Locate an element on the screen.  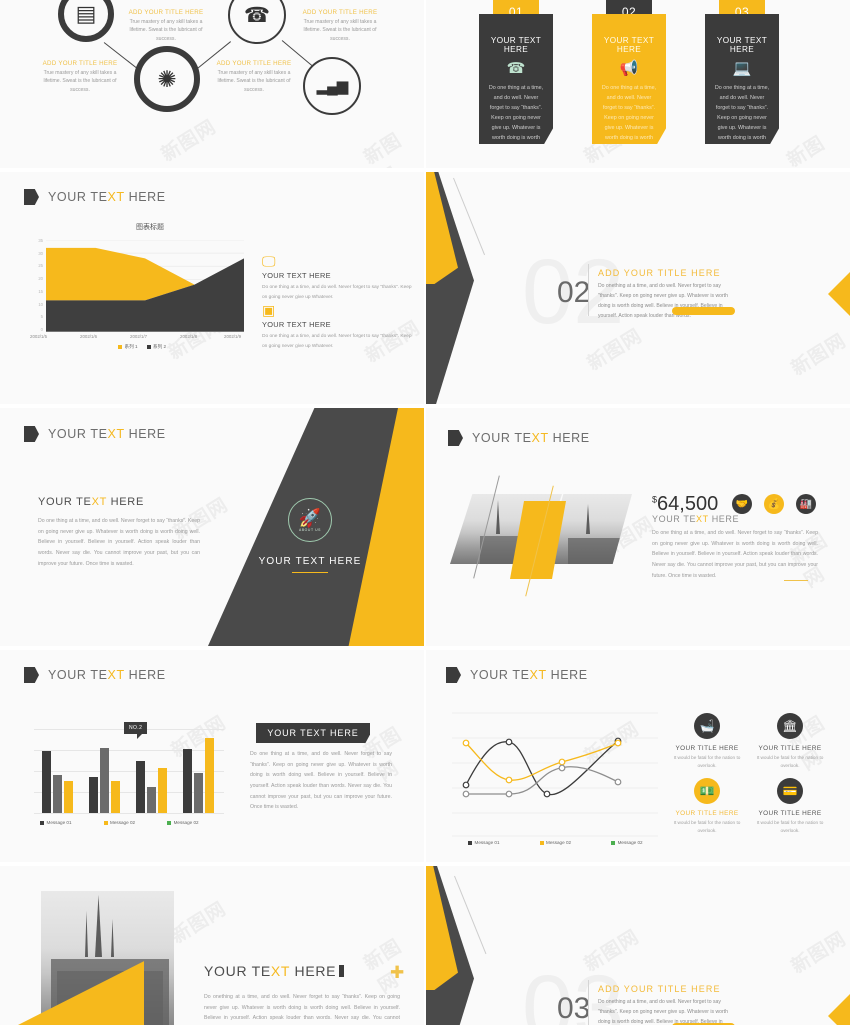
y-tick-5: 5 is located at coordinates (41, 317).